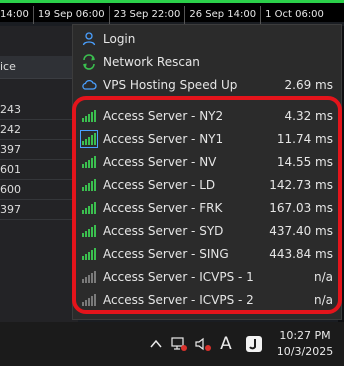 This screenshot has height=366, width=344. Describe the element at coordinates (301, 253) in the screenshot. I see `server-latency: 443.84 ms` at that location.